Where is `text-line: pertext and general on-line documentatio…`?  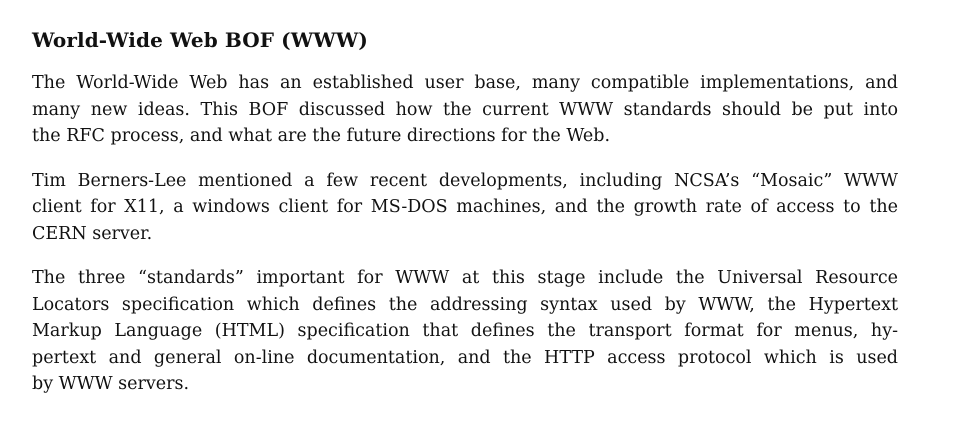 text-line: pertext and general on-line documentatio… is located at coordinates (465, 357).